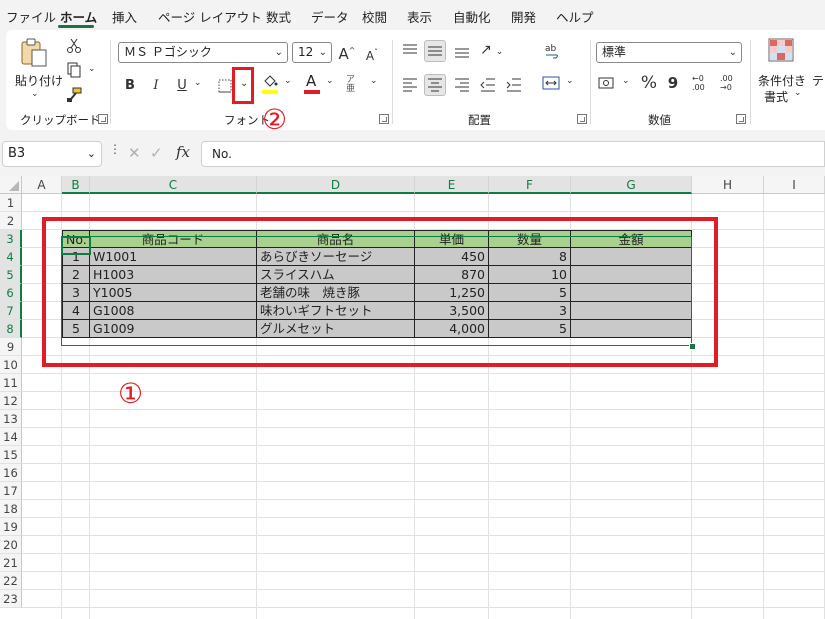 This screenshot has width=825, height=619. Describe the element at coordinates (115, 149) in the screenshot. I see `more-options-icon: ⋮` at that location.